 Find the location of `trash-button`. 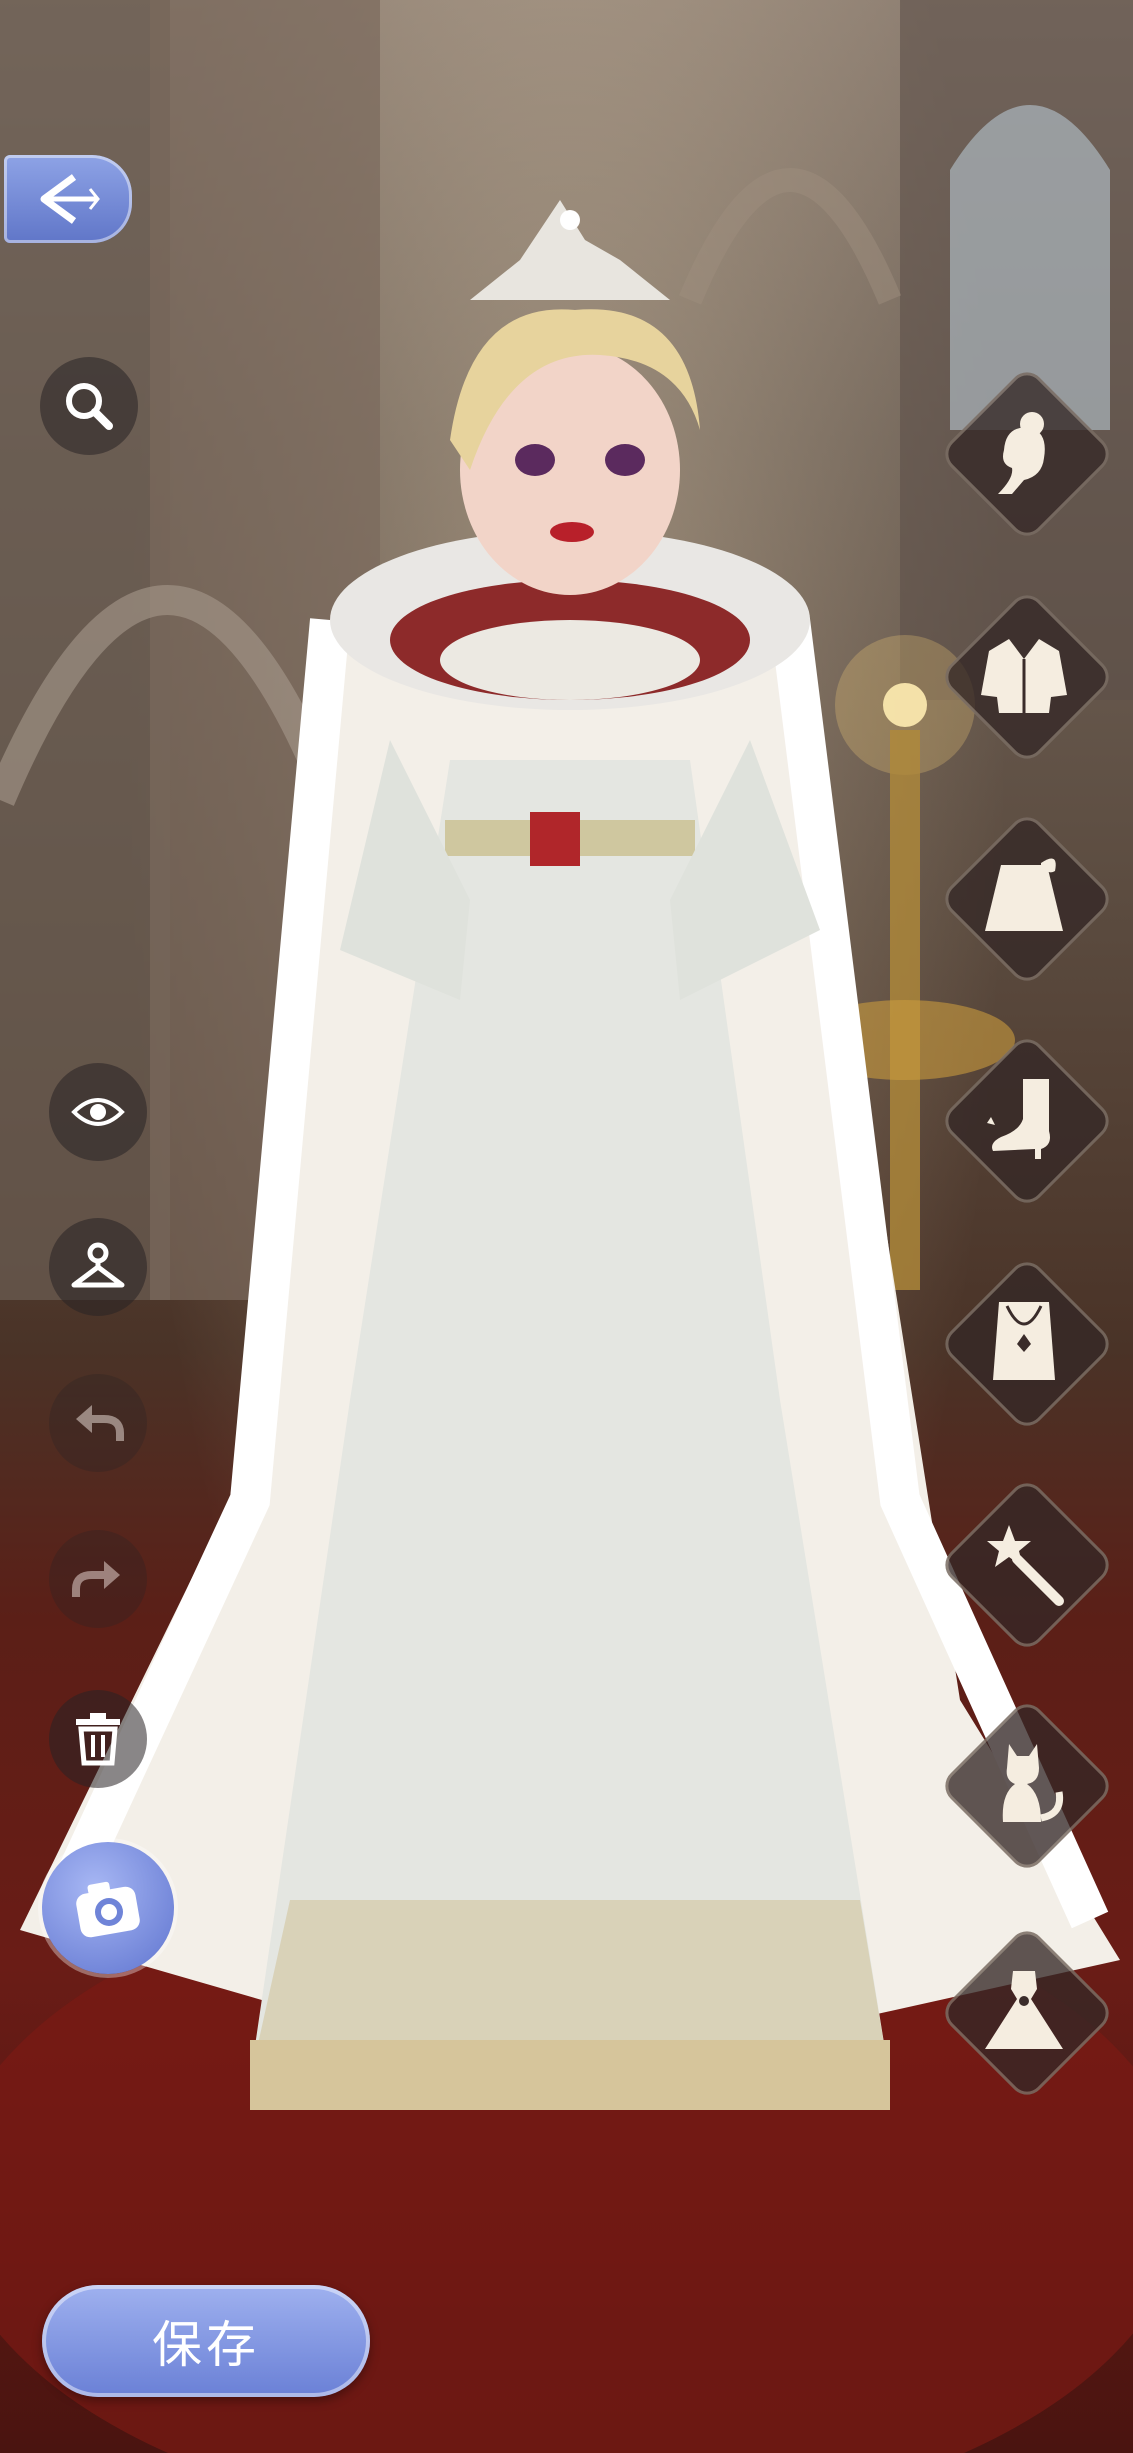

trash-button is located at coordinates (98, 1739).